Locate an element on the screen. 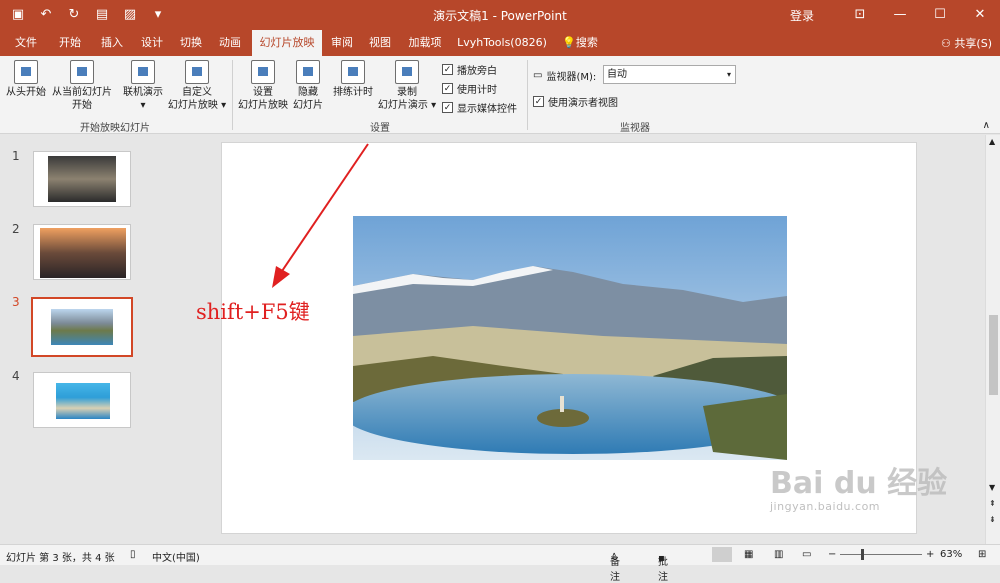 The image size is (1000, 583). globe-icon is located at coordinates (143, 72).